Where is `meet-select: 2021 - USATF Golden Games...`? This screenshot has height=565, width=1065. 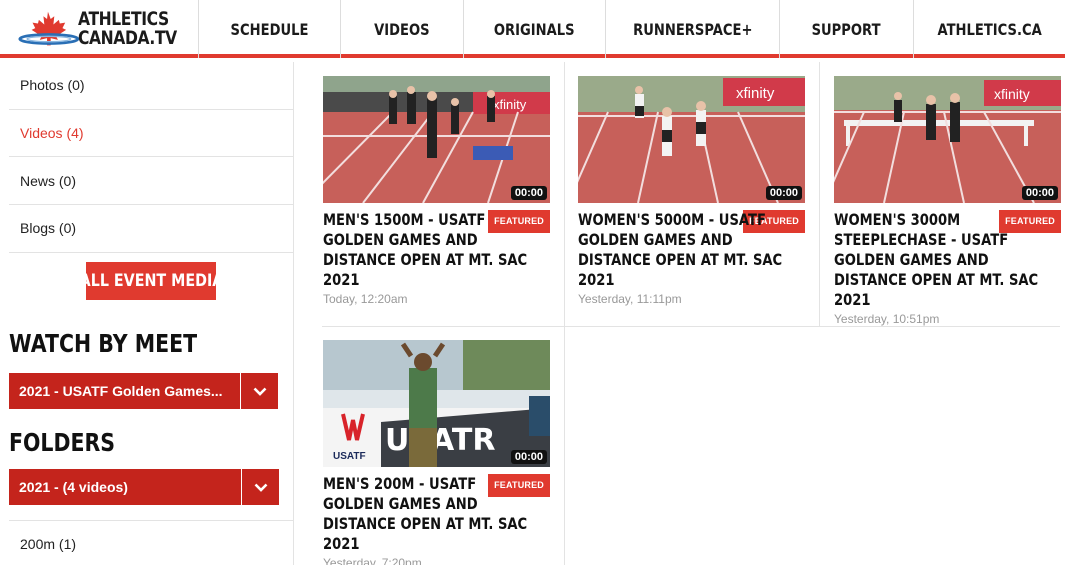 meet-select: 2021 - USATF Golden Games... is located at coordinates (143, 391).